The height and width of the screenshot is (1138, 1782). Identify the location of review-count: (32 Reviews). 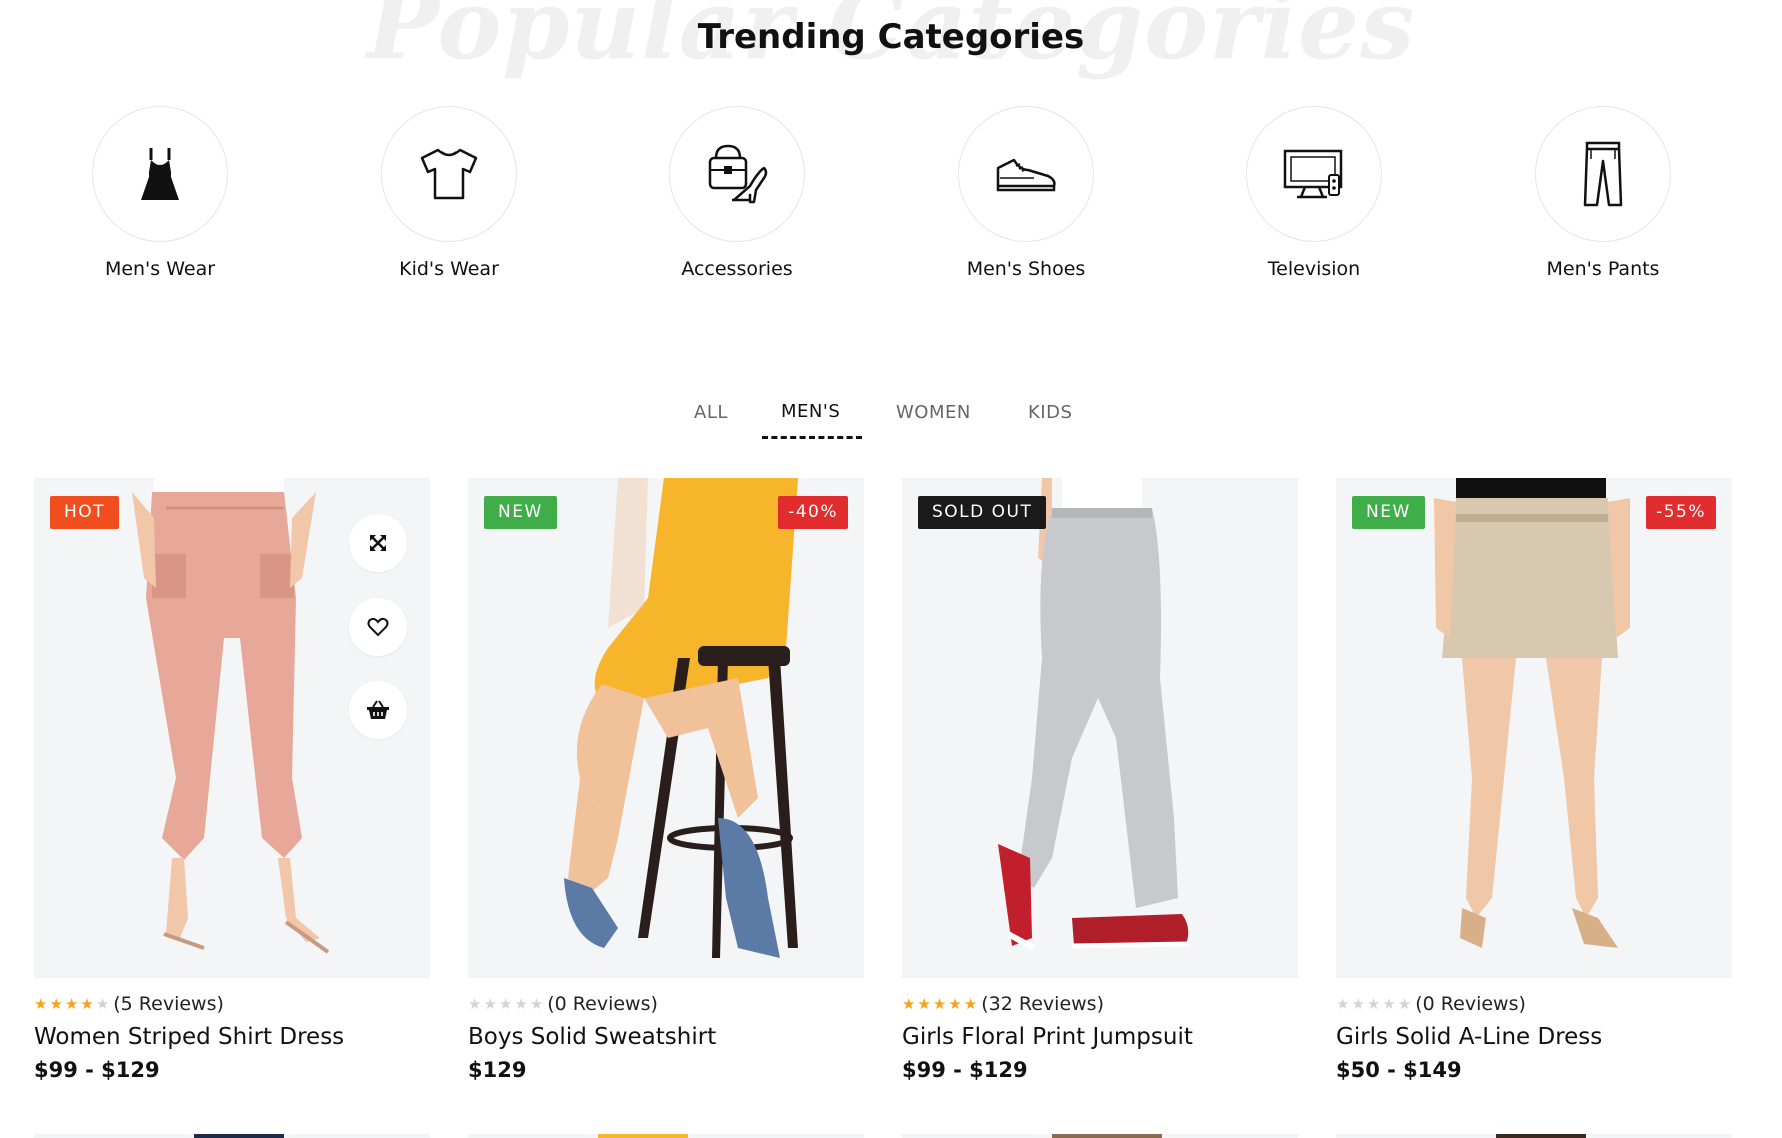
(1042, 1004).